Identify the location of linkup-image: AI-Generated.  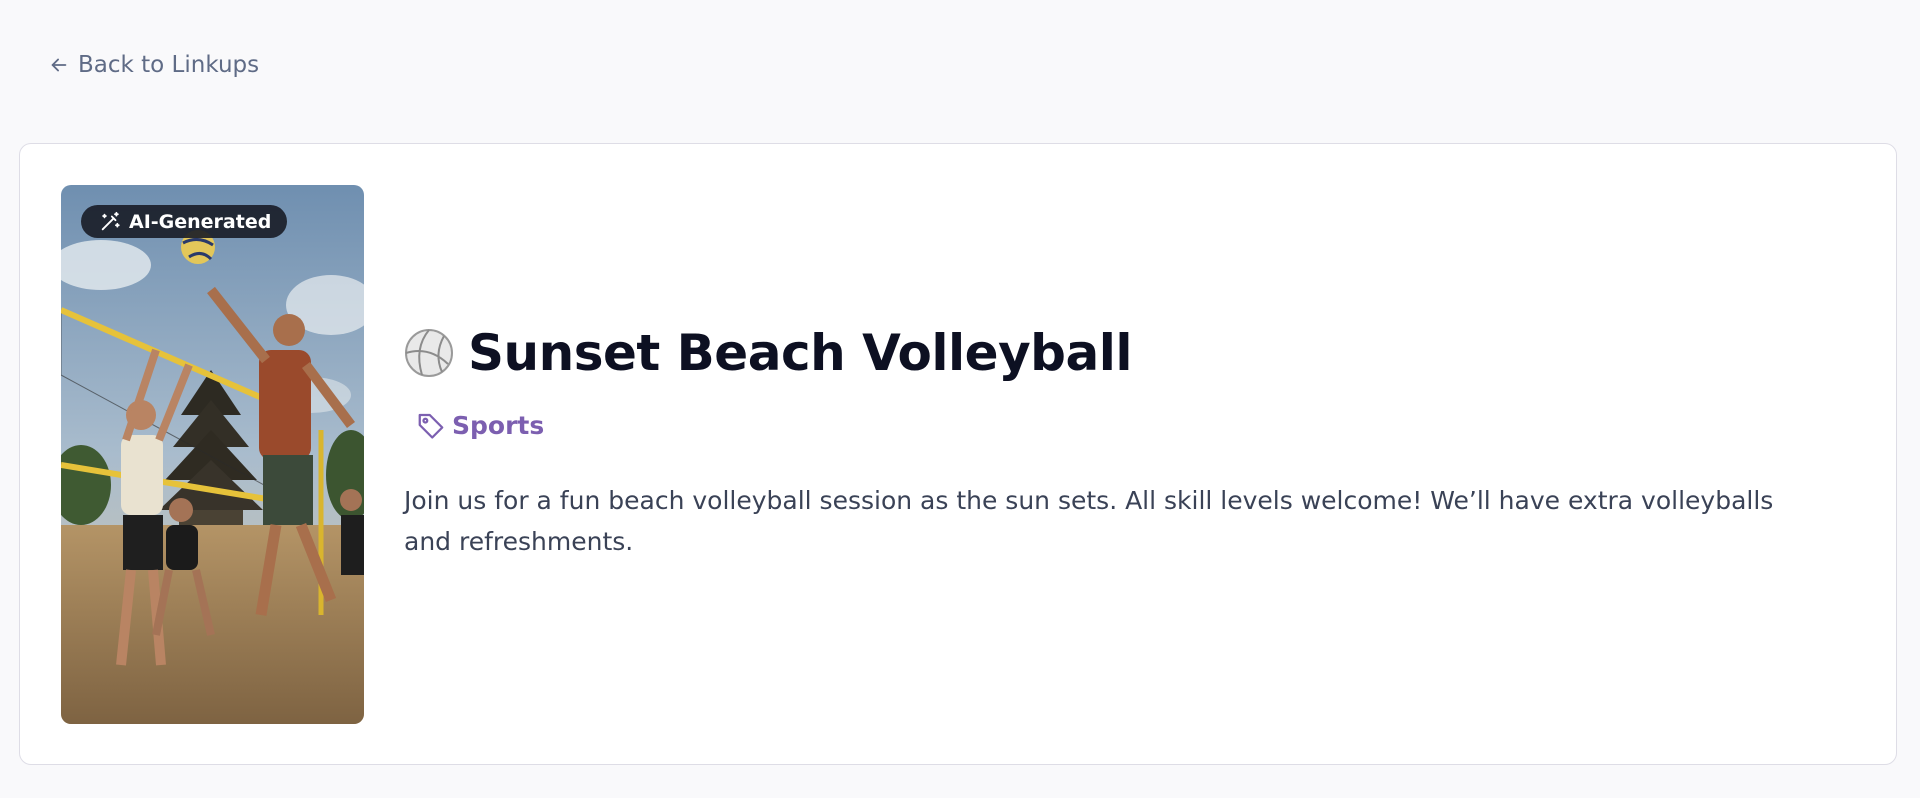
(212, 454).